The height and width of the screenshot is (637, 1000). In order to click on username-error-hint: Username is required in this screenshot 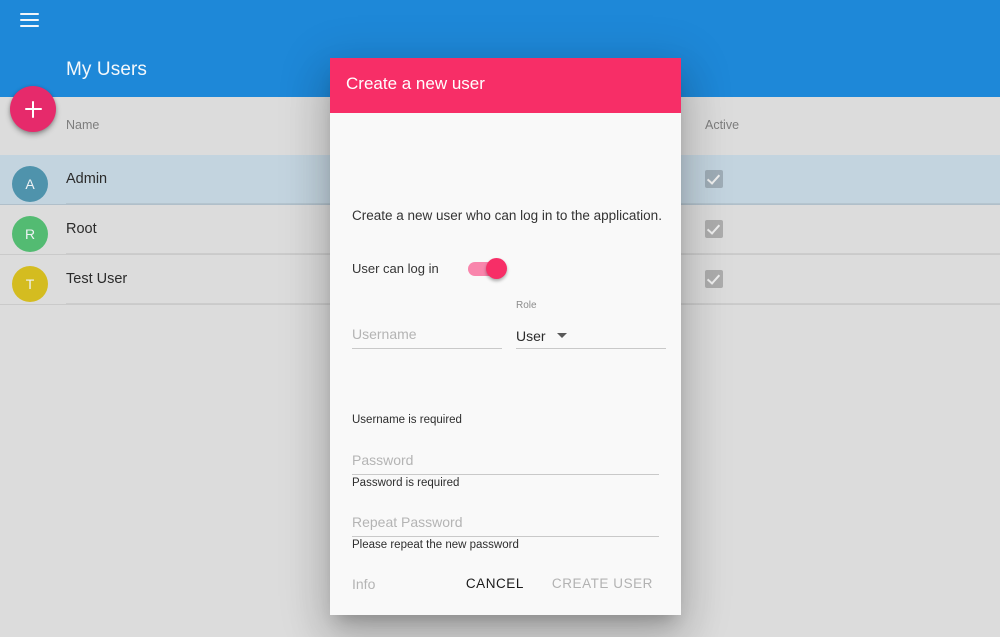, I will do `click(407, 420)`.